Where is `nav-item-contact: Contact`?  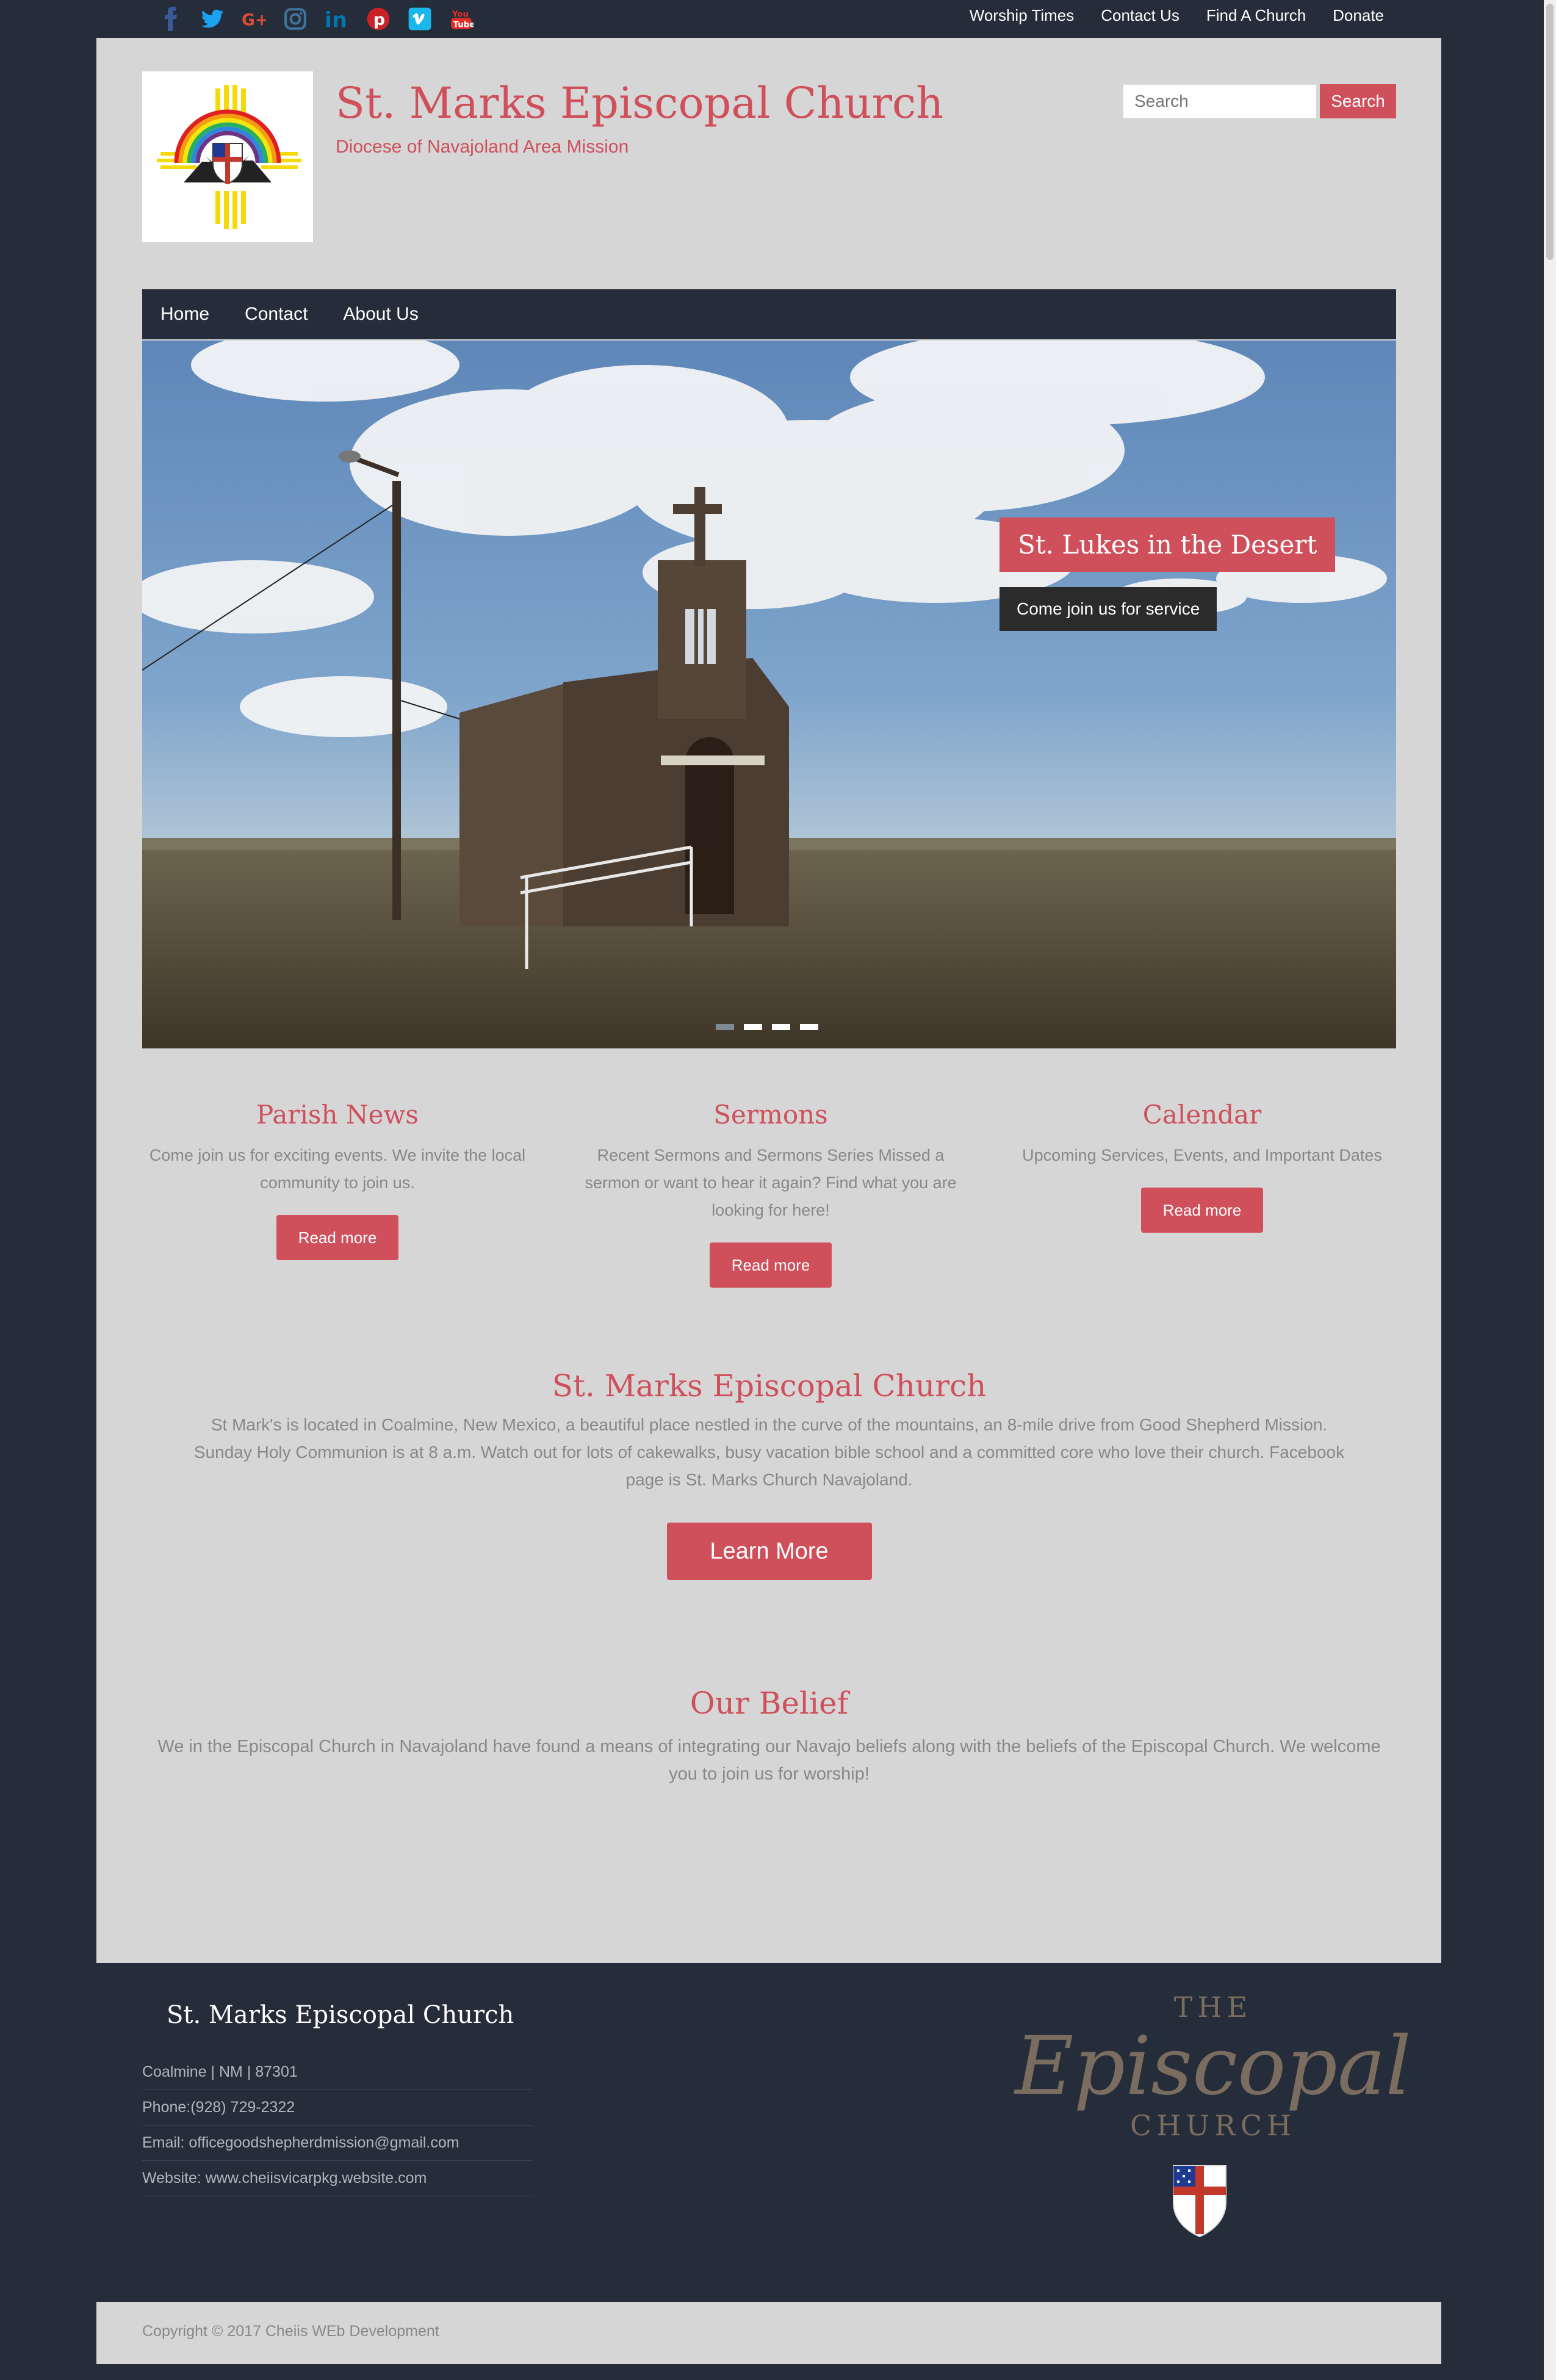
nav-item-contact: Contact is located at coordinates (276, 315).